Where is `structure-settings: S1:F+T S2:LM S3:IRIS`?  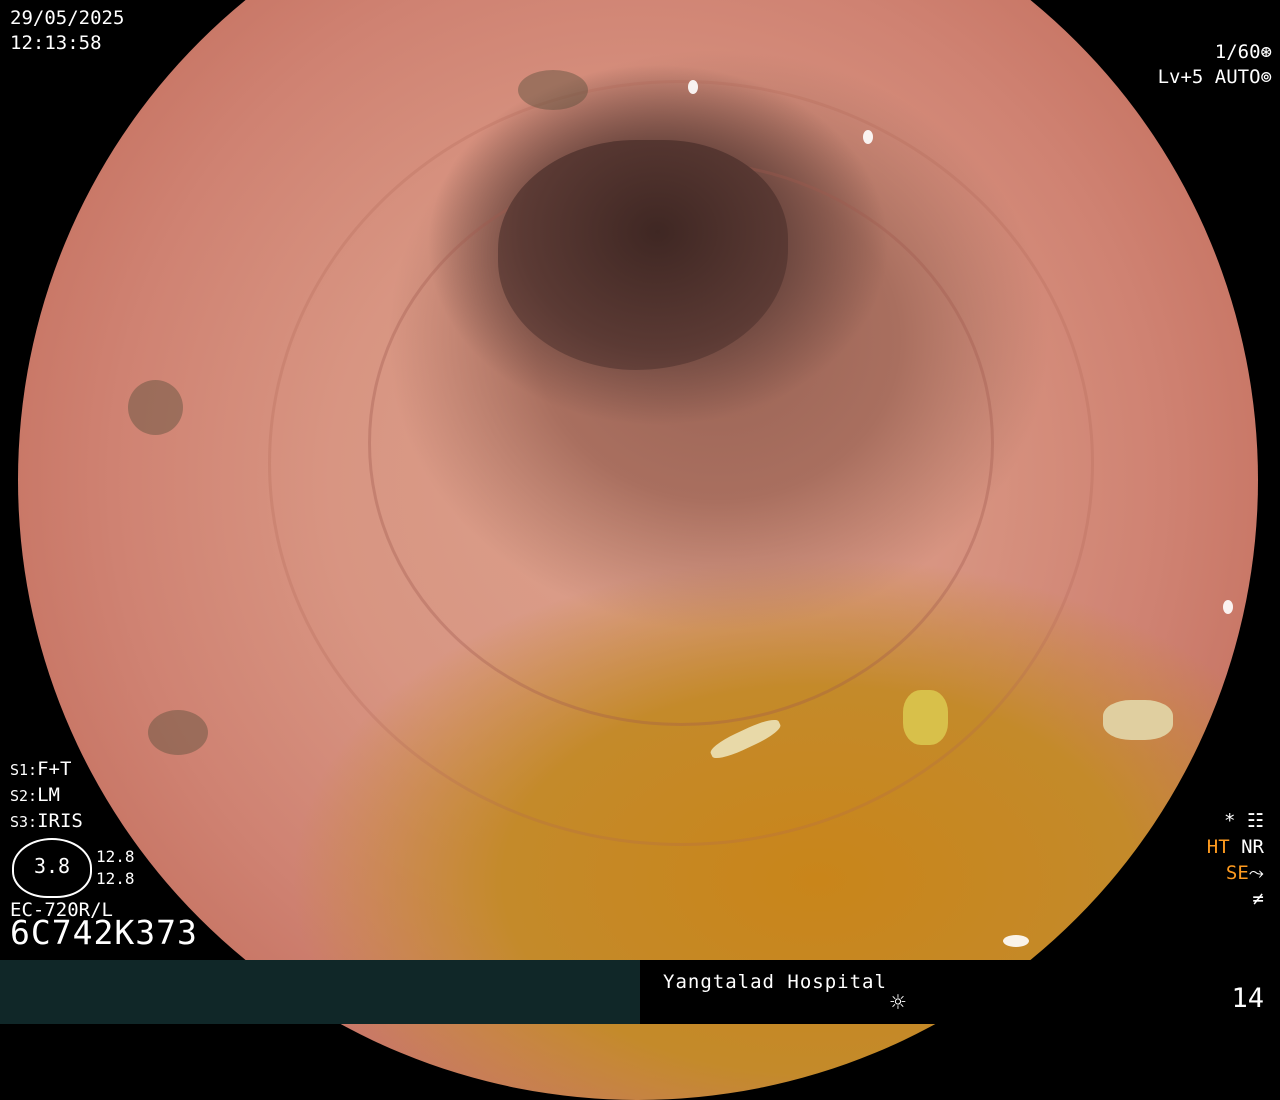
structure-settings: S1:F+T S2:LM S3:IRIS is located at coordinates (46, 796).